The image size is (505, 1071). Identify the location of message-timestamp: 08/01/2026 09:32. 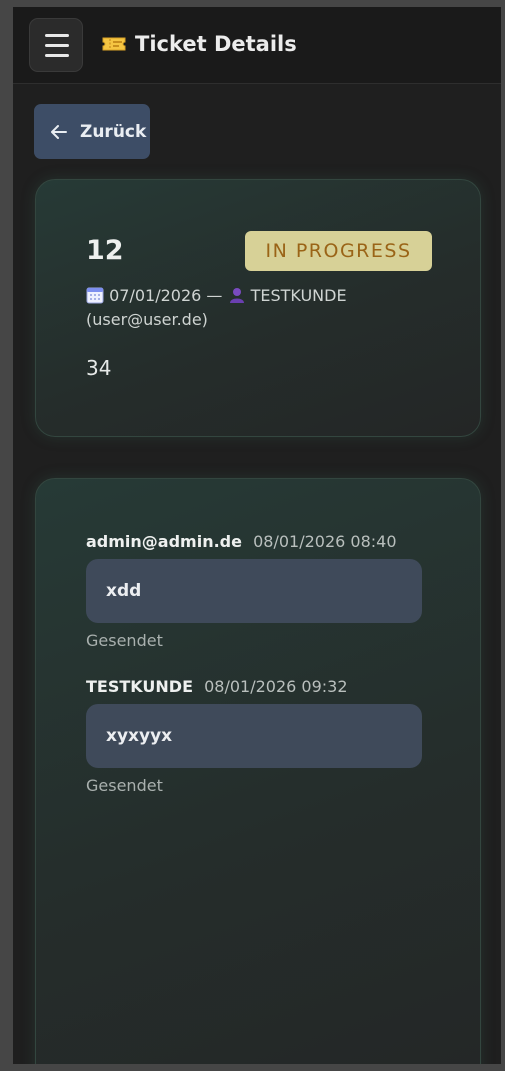
(276, 686).